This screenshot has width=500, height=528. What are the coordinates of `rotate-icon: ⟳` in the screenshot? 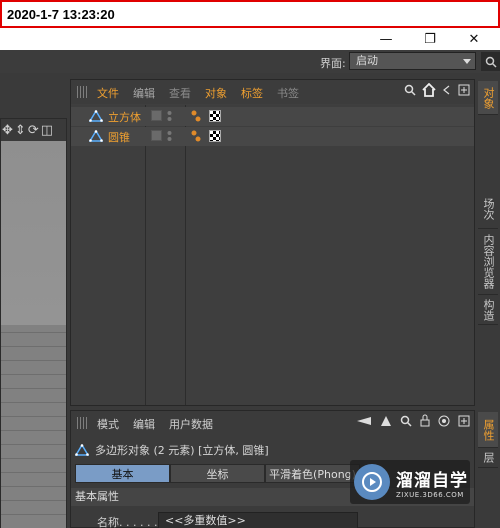 It's located at (33, 130).